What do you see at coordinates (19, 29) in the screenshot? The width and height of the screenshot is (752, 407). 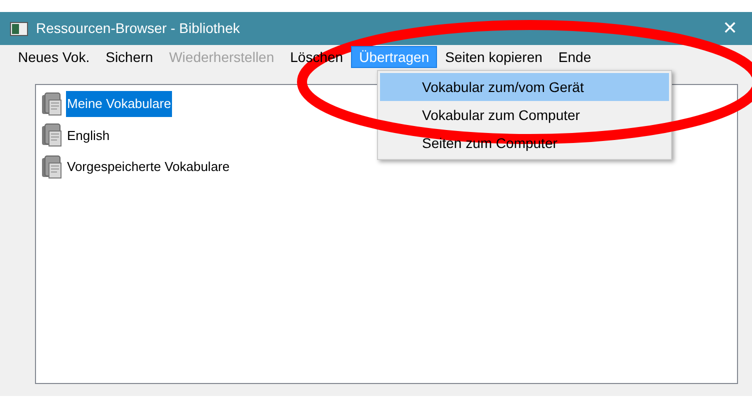 I see `window-icon` at bounding box center [19, 29].